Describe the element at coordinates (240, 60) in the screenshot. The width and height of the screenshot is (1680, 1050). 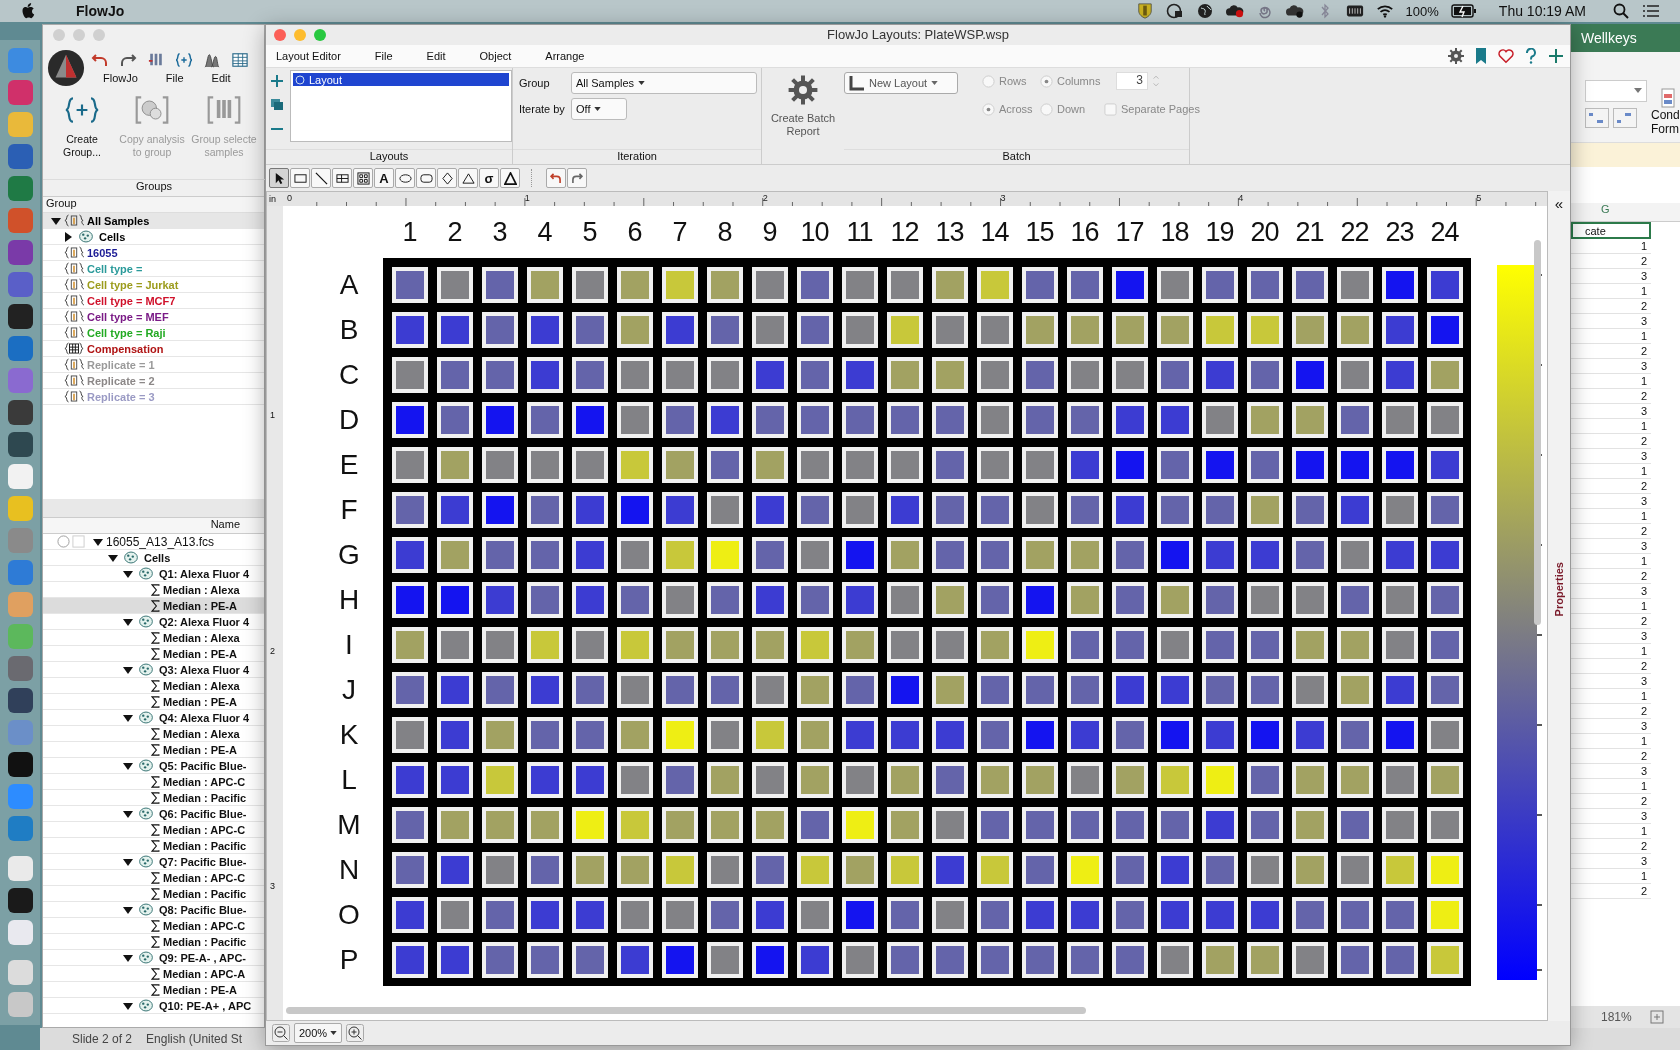
I see `table-icon` at that location.